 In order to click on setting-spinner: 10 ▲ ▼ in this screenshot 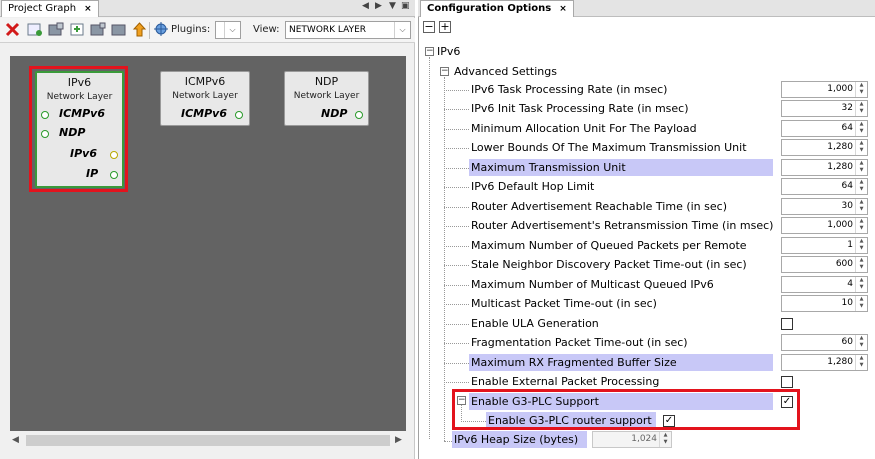, I will do `click(824, 303)`.